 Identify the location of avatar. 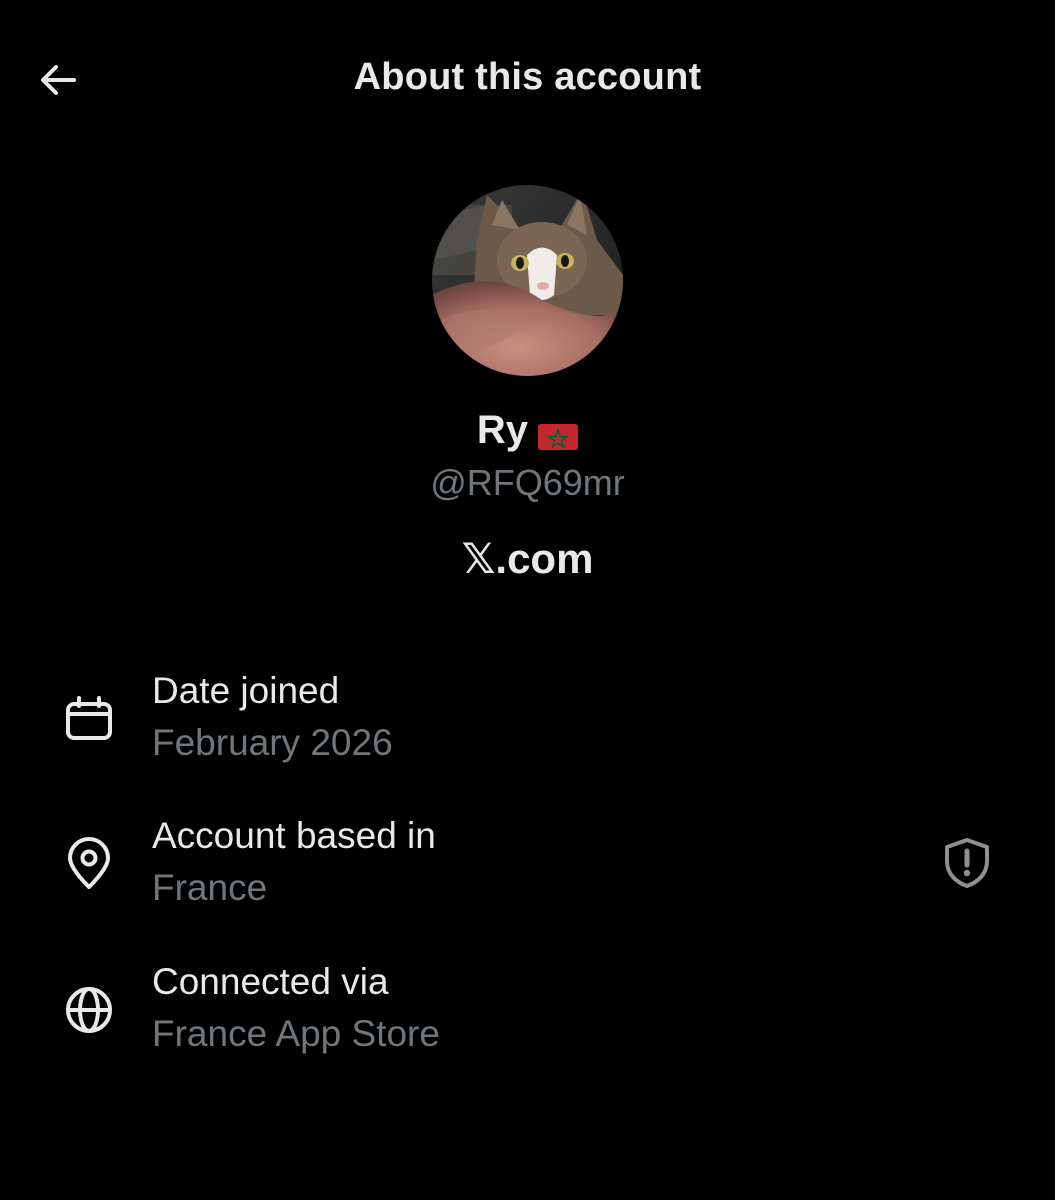
(527, 280).